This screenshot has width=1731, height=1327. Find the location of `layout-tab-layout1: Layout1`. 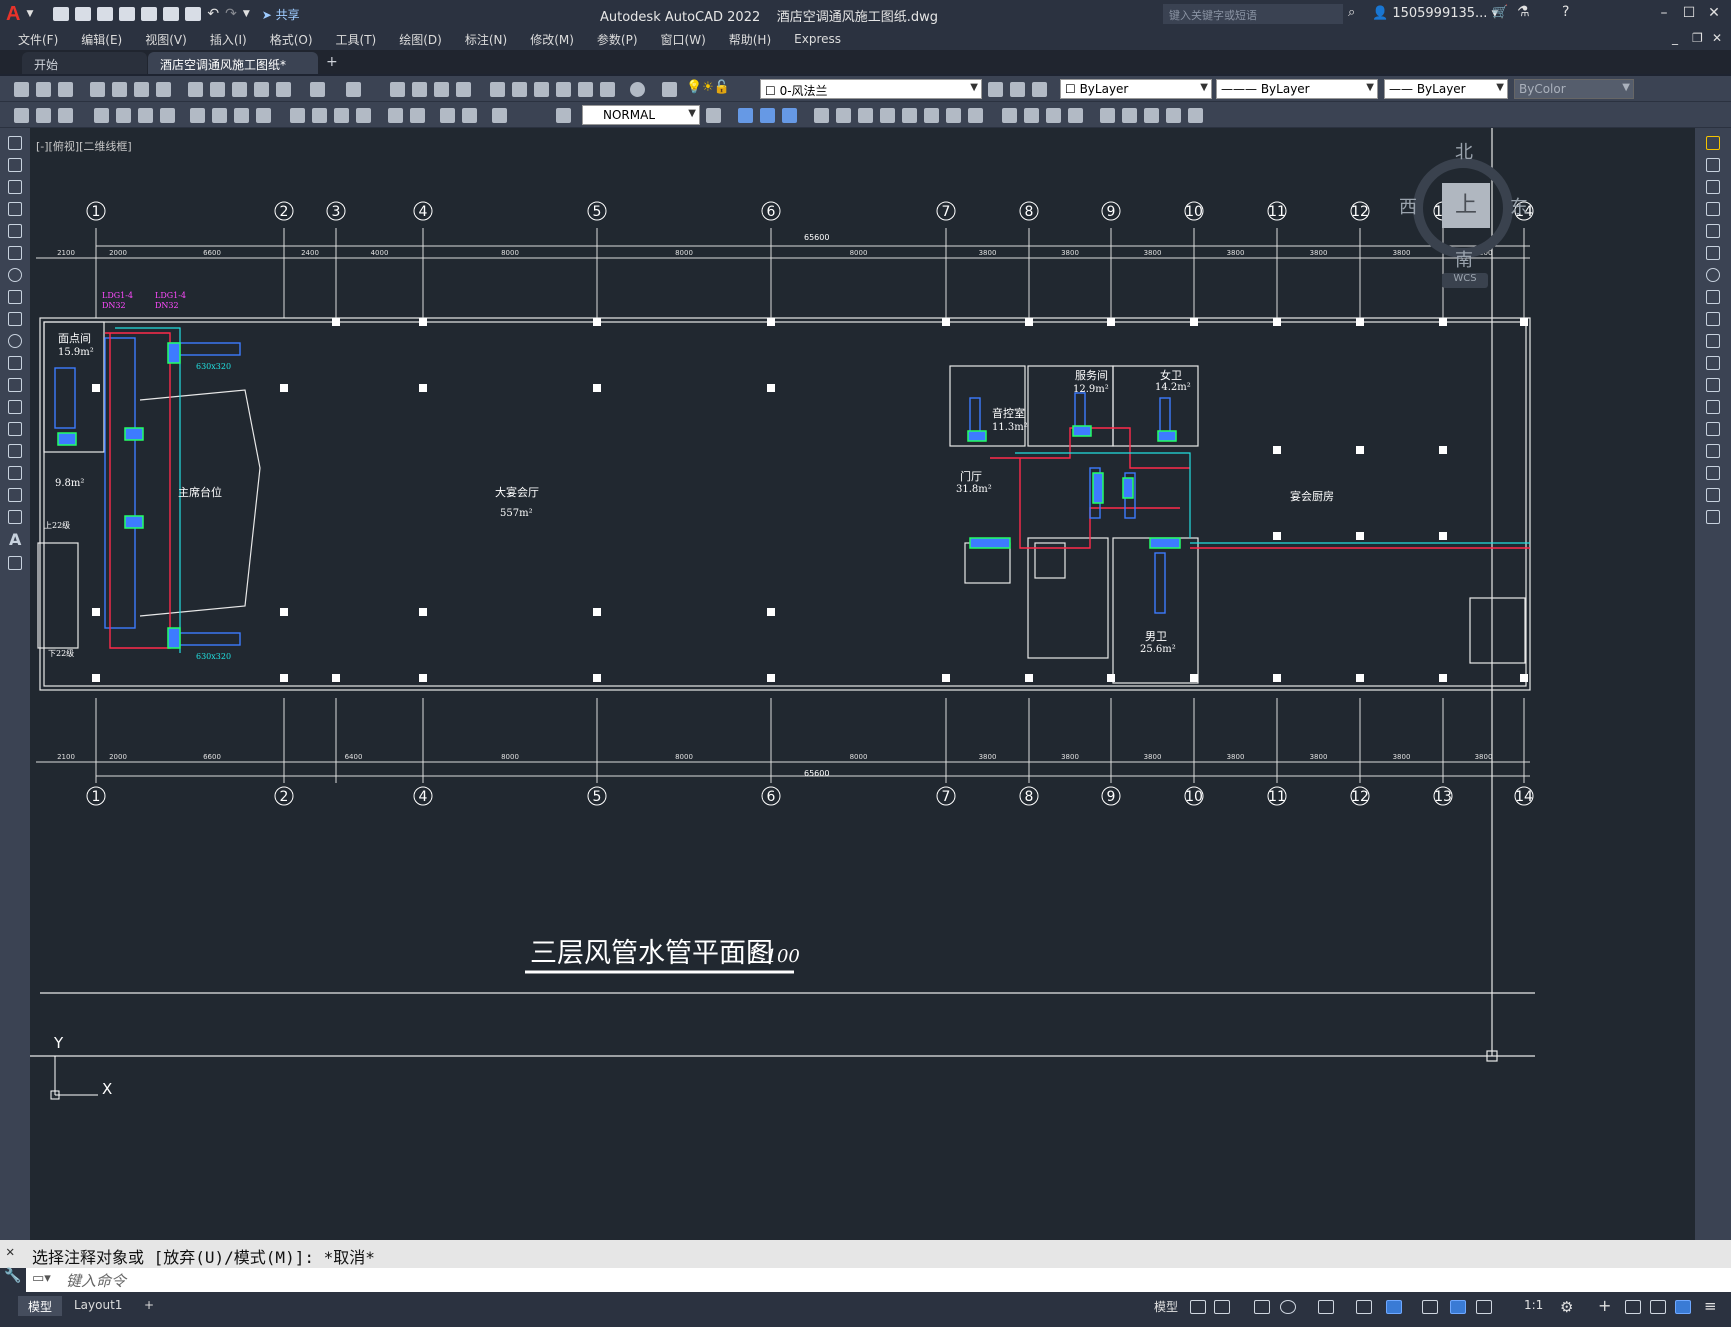

layout-tab-layout1: Layout1 is located at coordinates (98, 1306).